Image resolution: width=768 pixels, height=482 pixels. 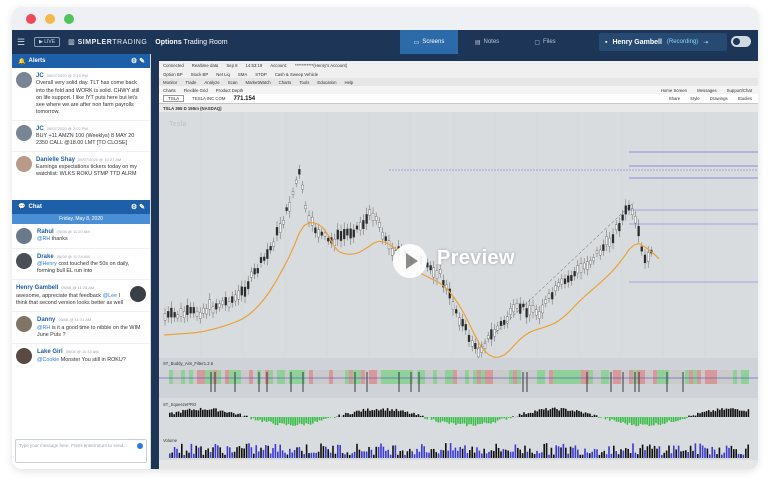 What do you see at coordinates (674, 90) in the screenshot?
I see `platform-link-0: Home Screen` at bounding box center [674, 90].